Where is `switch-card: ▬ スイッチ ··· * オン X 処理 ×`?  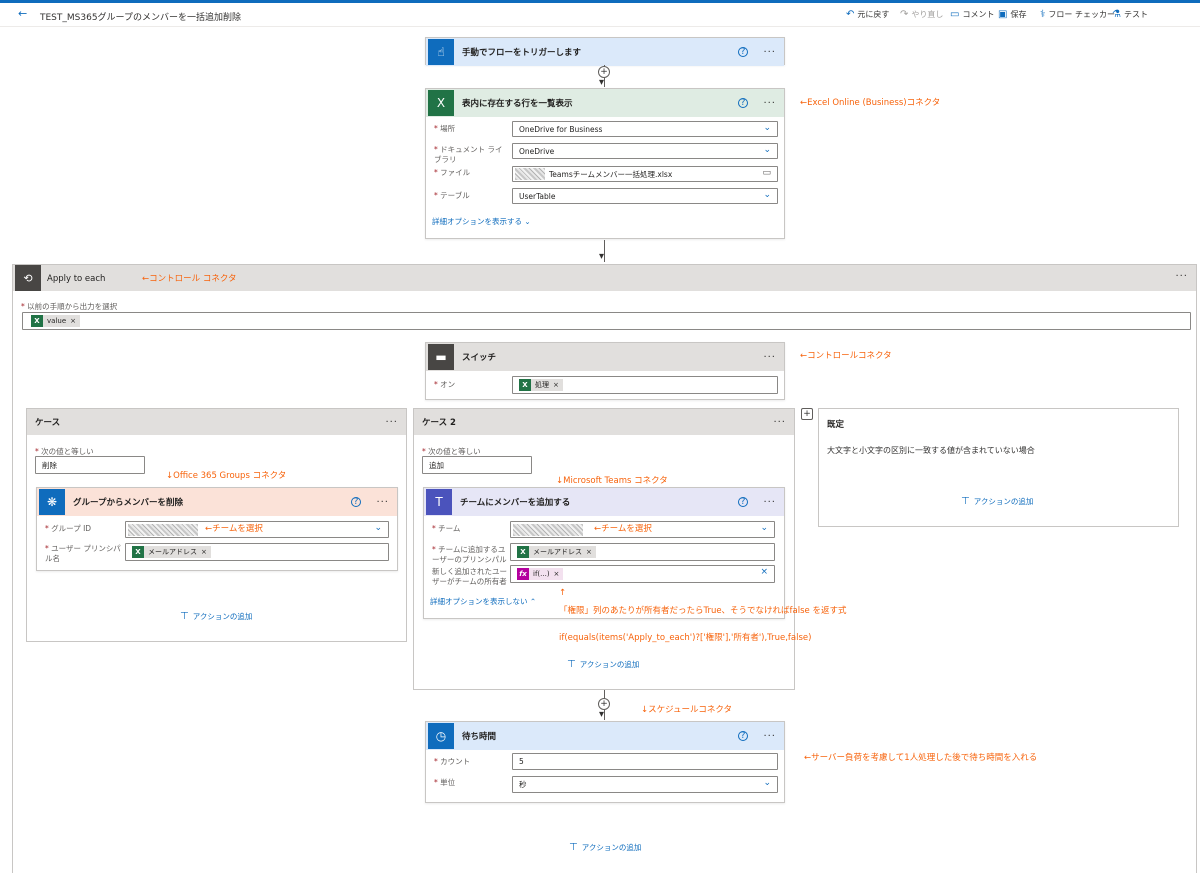
switch-card: ▬ スイッチ ··· * オン X 処理 × is located at coordinates (605, 371).